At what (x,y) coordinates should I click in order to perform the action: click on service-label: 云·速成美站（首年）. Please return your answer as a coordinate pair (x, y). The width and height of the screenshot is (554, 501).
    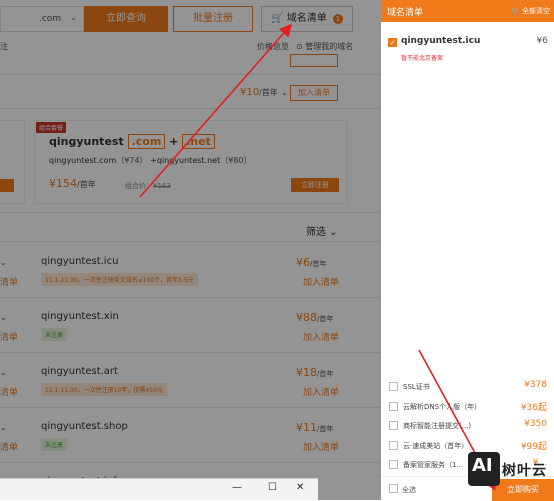
    Looking at the image, I should click on (436, 445).